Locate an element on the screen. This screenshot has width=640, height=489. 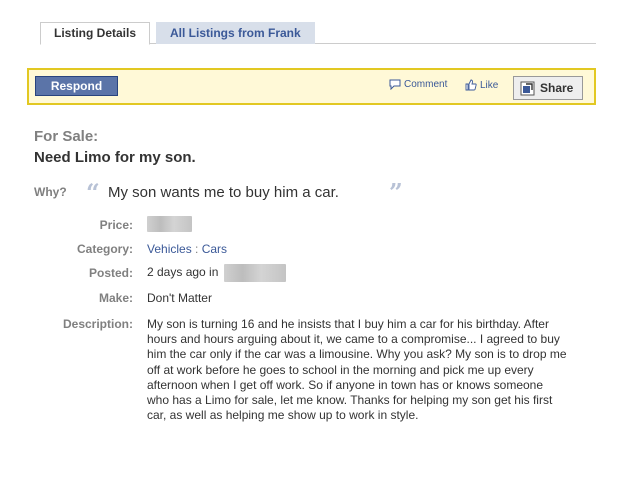
thumbs-up-icon is located at coordinates (471, 85).